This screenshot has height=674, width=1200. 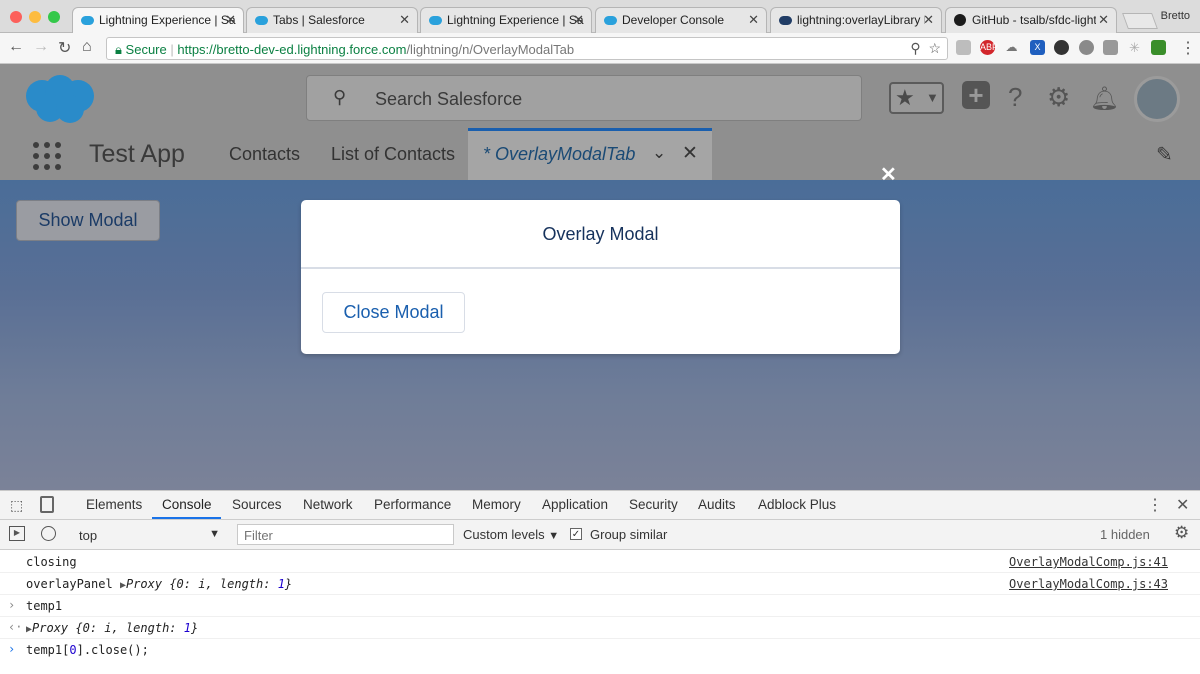 What do you see at coordinates (600, 628) in the screenshot?
I see `console-result-line: ‹· ▶Proxy {0: i, length: 1}` at bounding box center [600, 628].